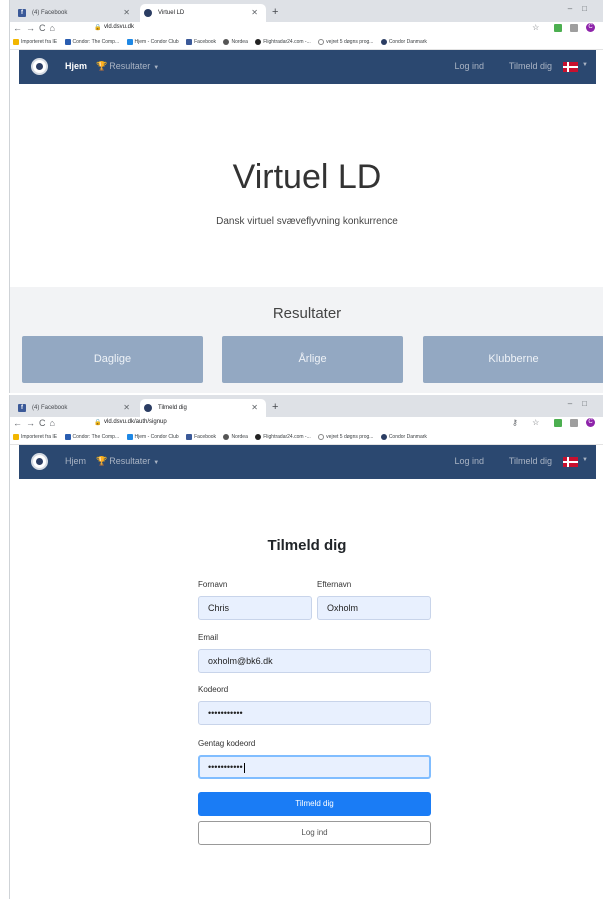 This screenshot has height=899, width=603. I want to click on signup-submit-button: Tilmeld dig, so click(314, 804).